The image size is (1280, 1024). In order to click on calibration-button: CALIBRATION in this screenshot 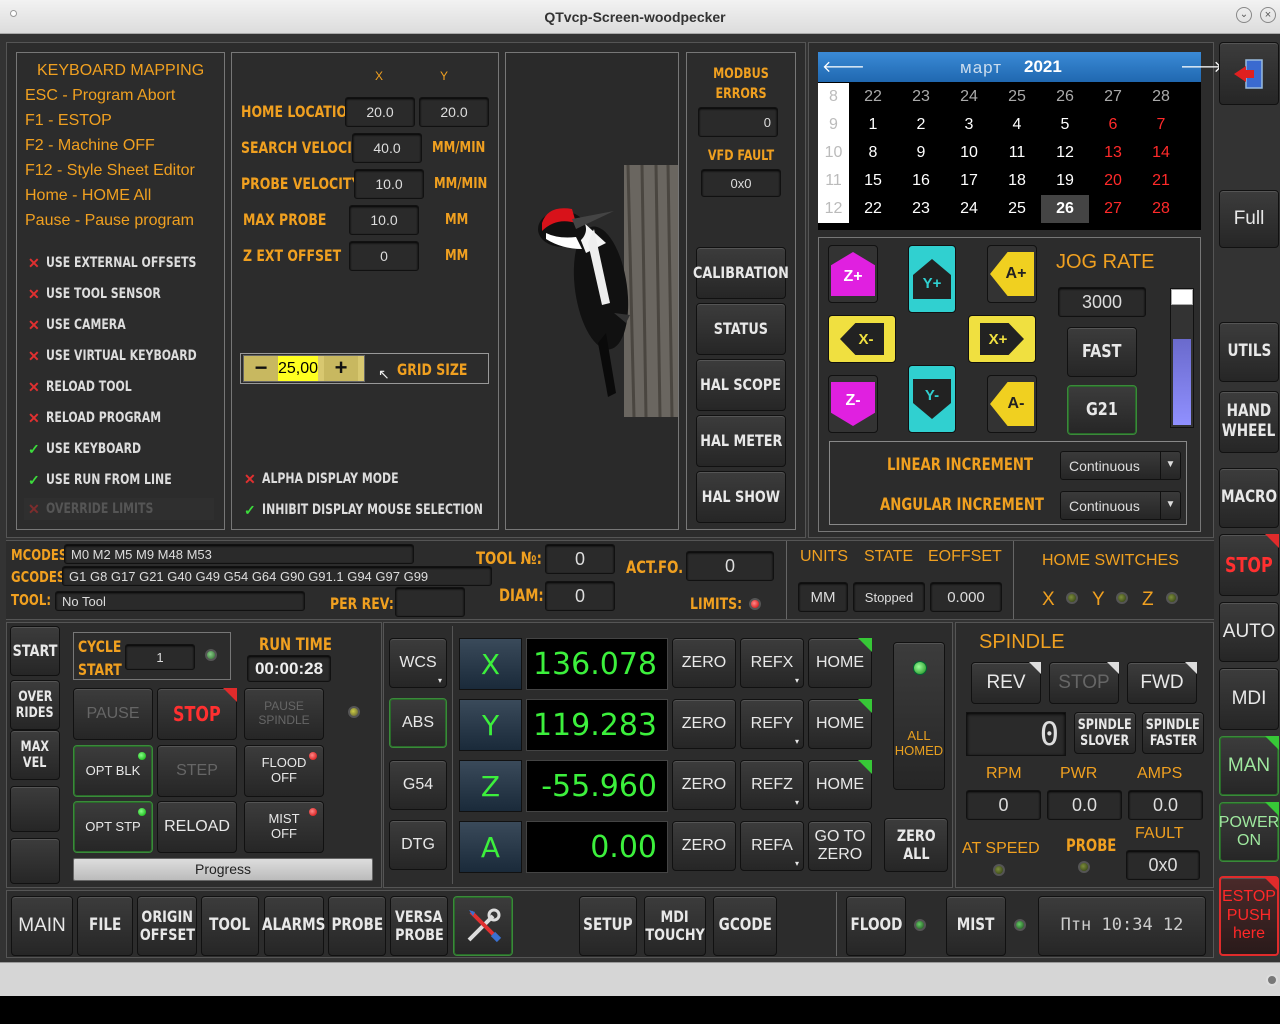, I will do `click(741, 273)`.